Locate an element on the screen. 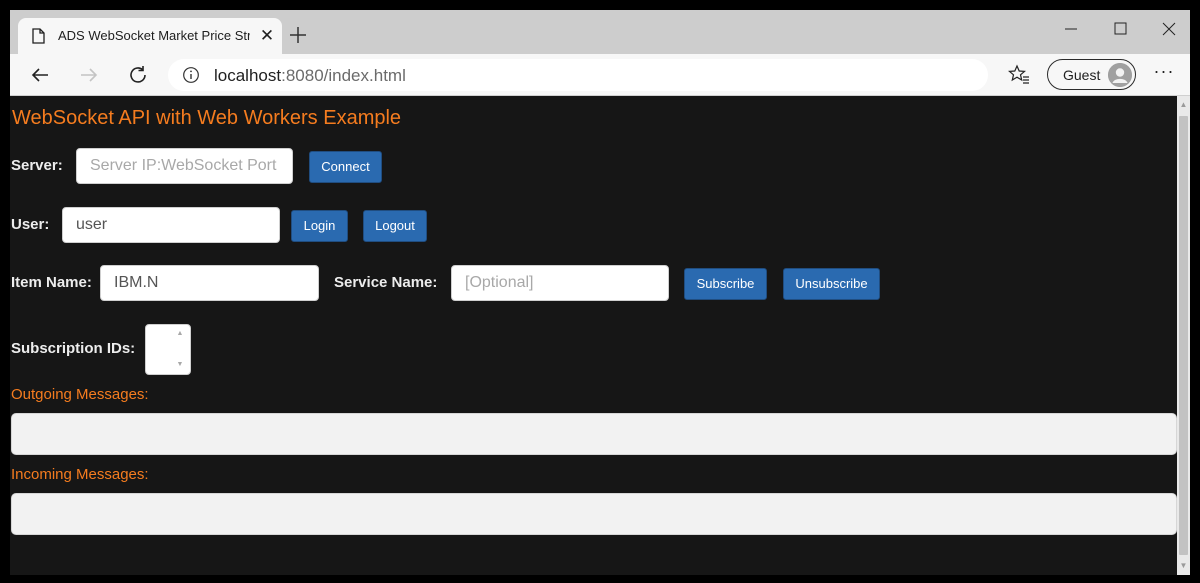  profile-button: Guest is located at coordinates (1091, 74).